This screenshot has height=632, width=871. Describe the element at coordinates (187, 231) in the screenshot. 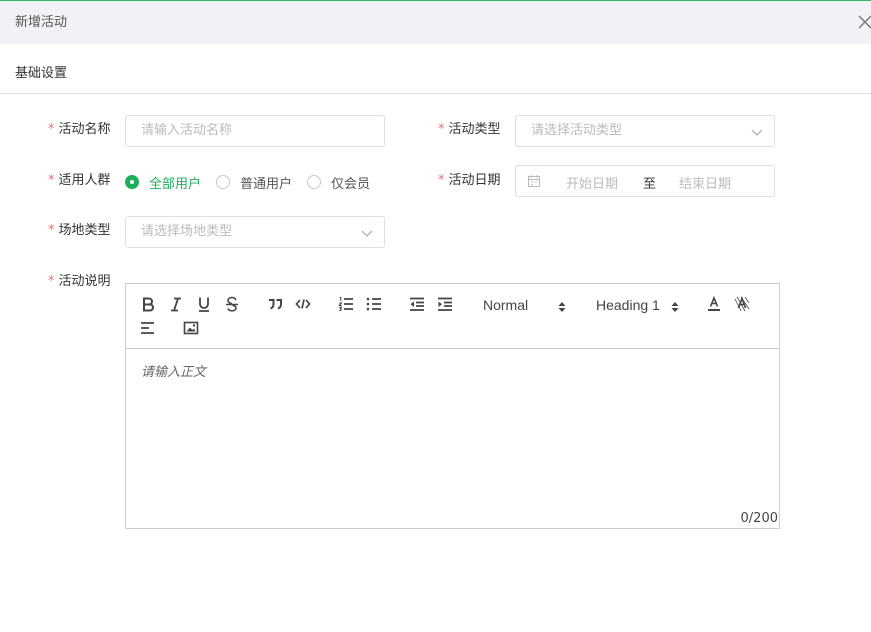

I see `venue-type-placeholder: 请选择场地类型` at that location.